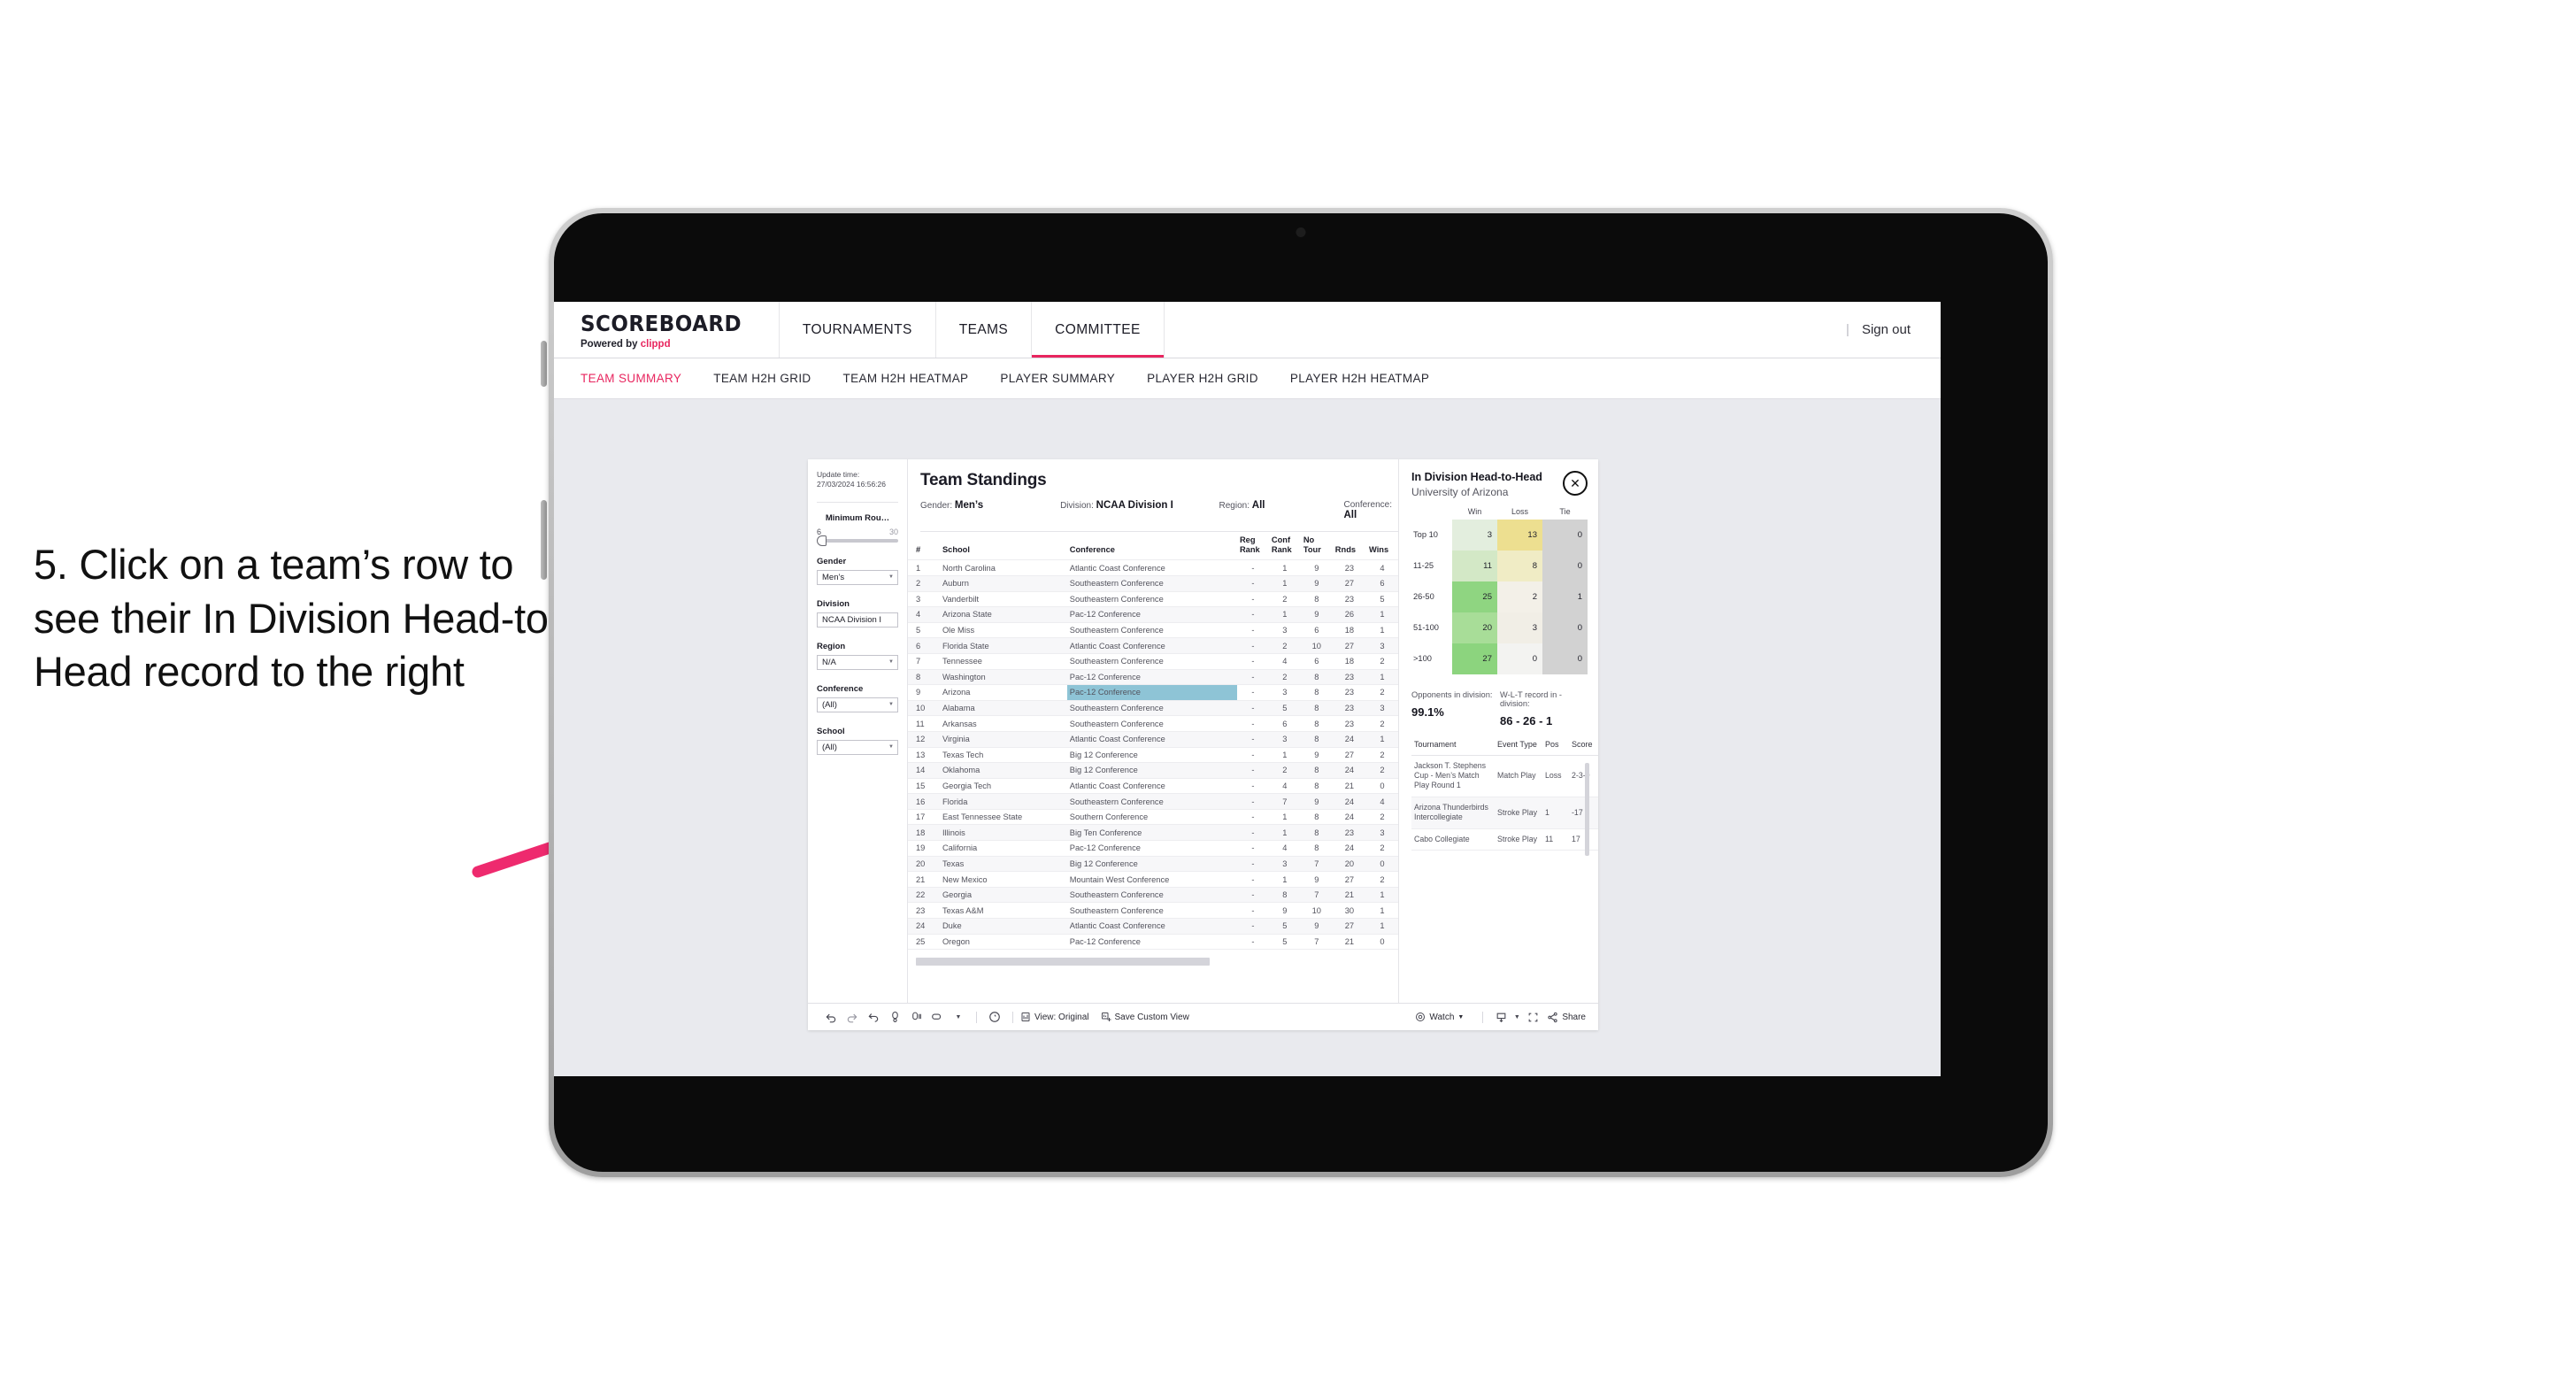 The image size is (2576, 1386). Describe the element at coordinates (1003, 833) in the screenshot. I see `cell-school: Illinois` at that location.